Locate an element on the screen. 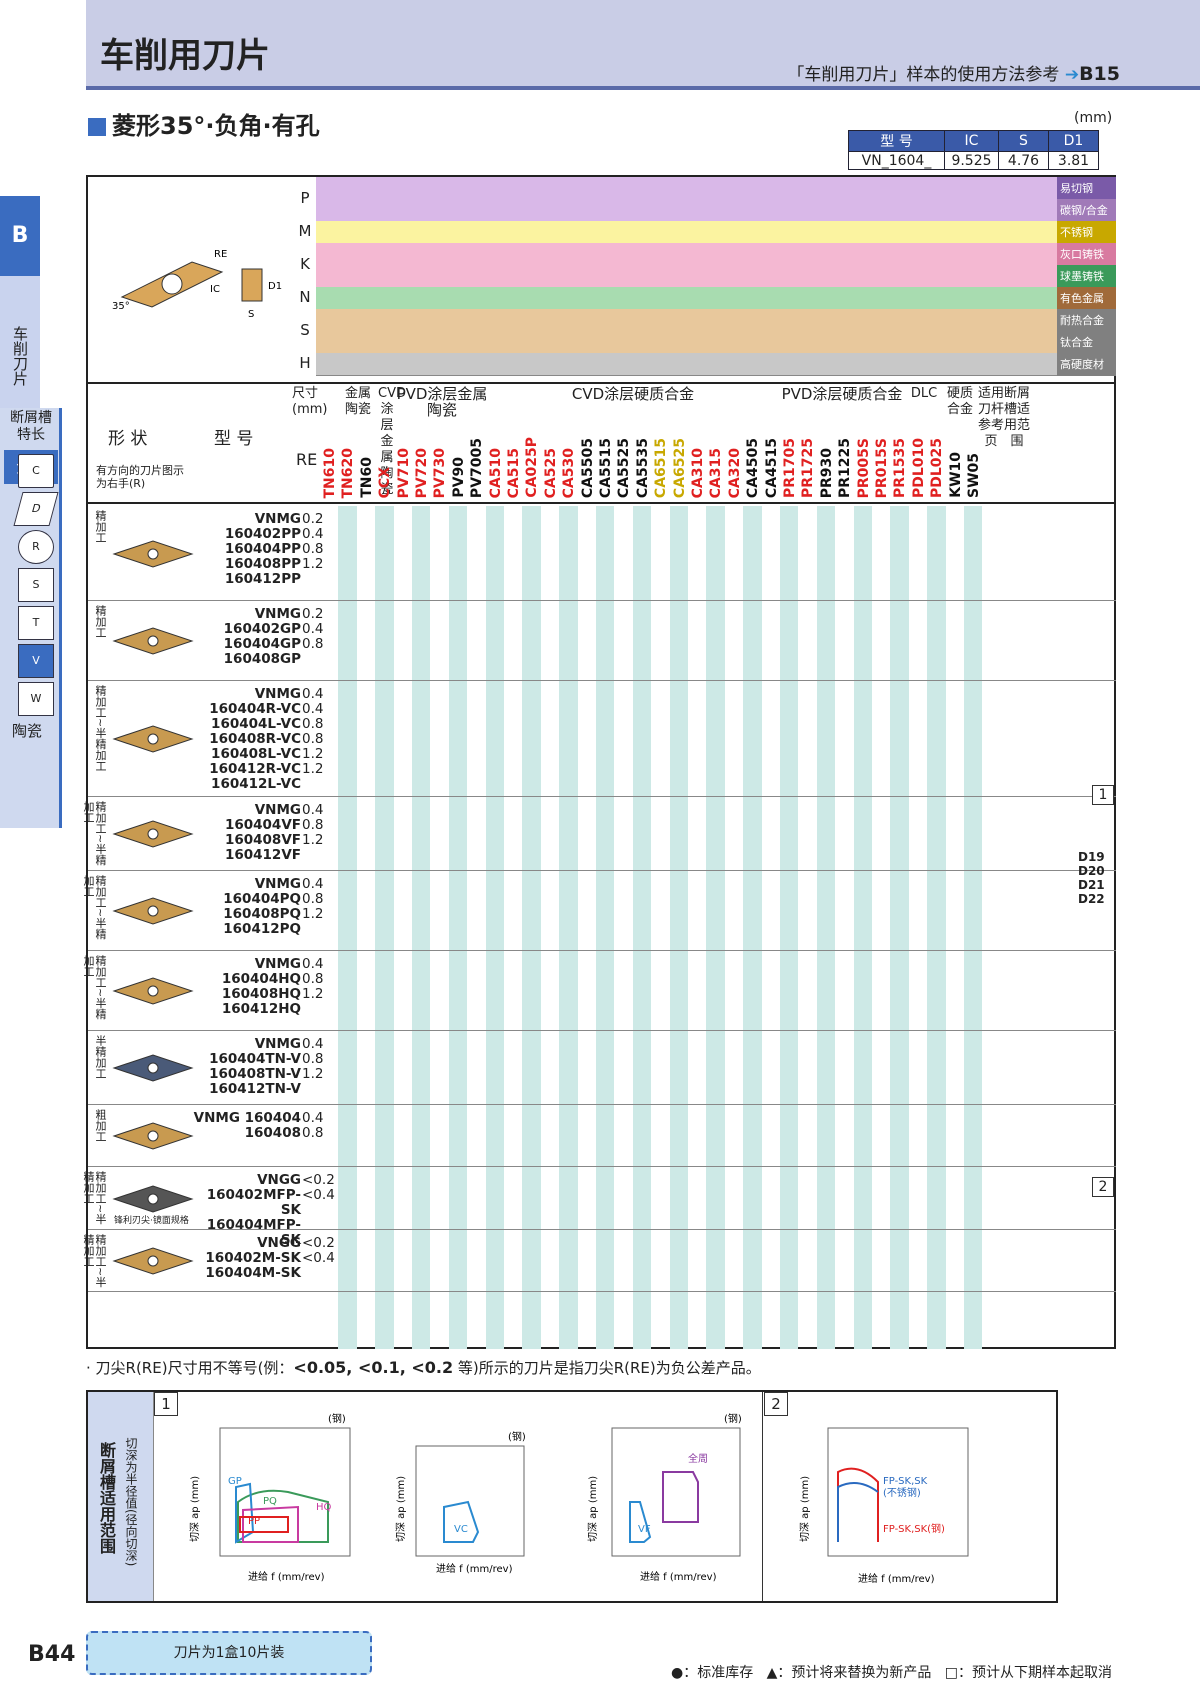  model-code: 160412PP is located at coordinates (246, 579).